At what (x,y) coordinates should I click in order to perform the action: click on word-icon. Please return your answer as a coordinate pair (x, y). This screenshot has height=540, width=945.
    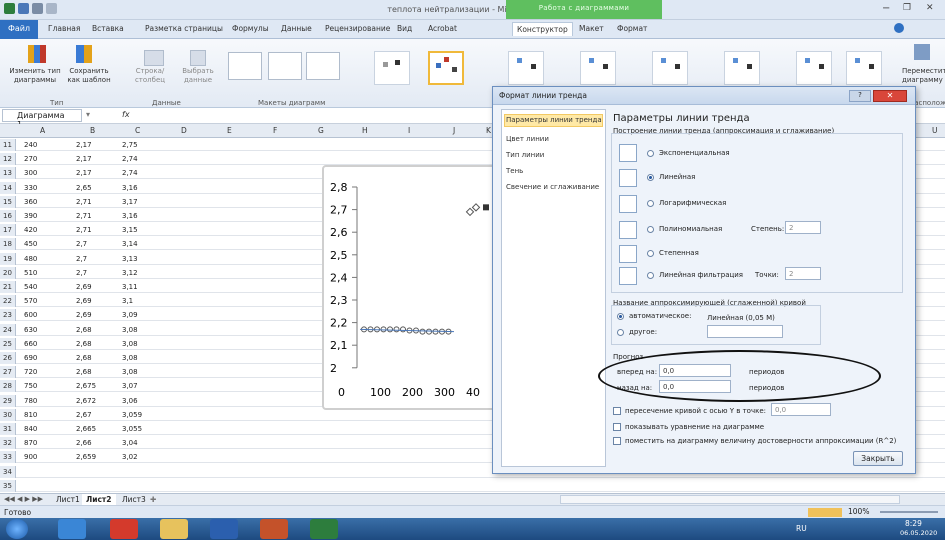
    Looking at the image, I should click on (224, 529).